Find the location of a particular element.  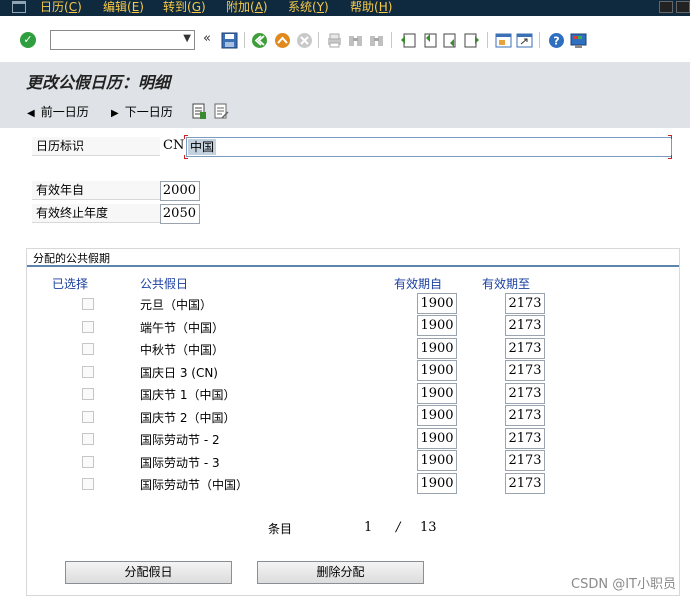

delete-assignment-button: 删除分配 is located at coordinates (340, 572).